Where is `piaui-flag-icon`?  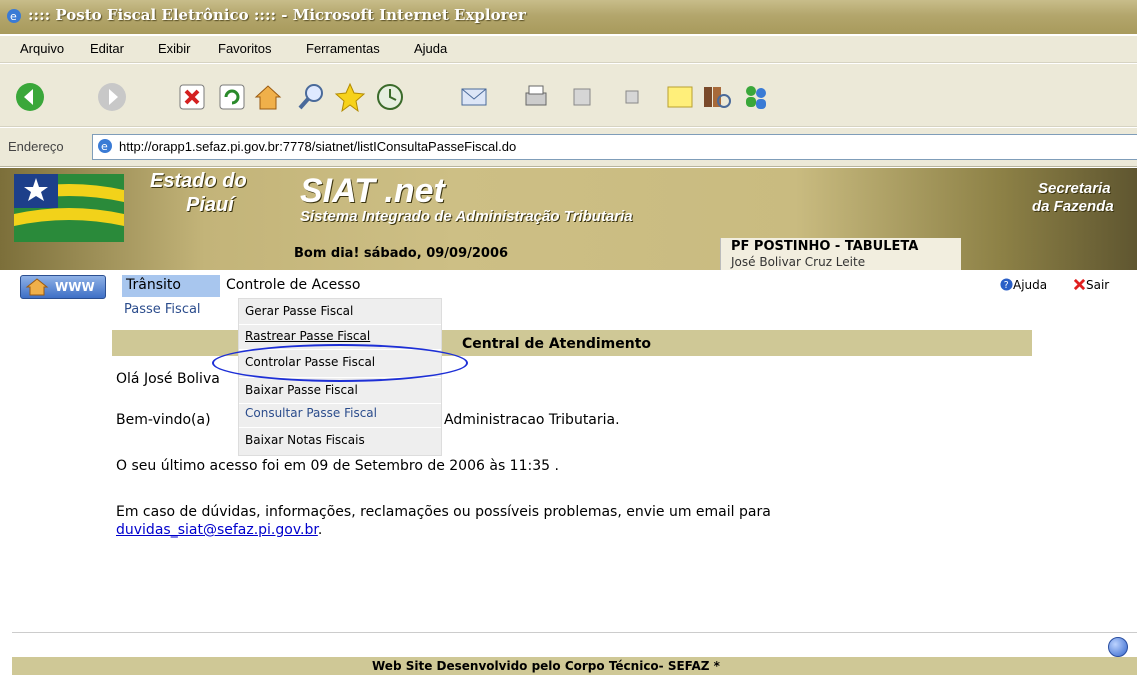
piaui-flag-icon is located at coordinates (69, 208).